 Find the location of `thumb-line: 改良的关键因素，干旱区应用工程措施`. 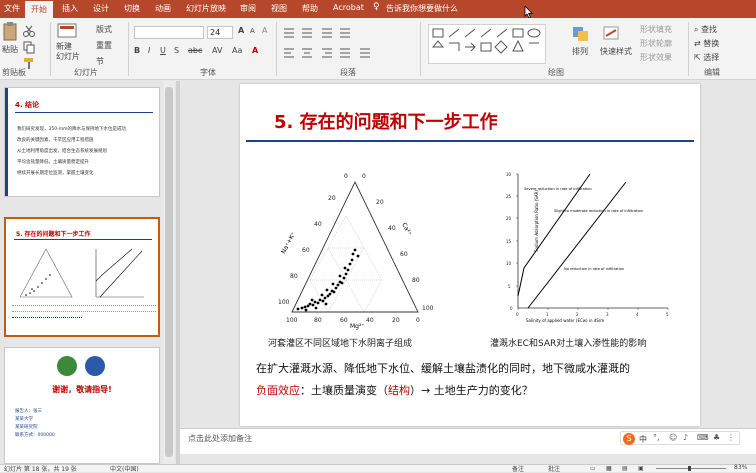

thumb-line: 改良的关键因素，干旱区应用工程措施 is located at coordinates (55, 140).